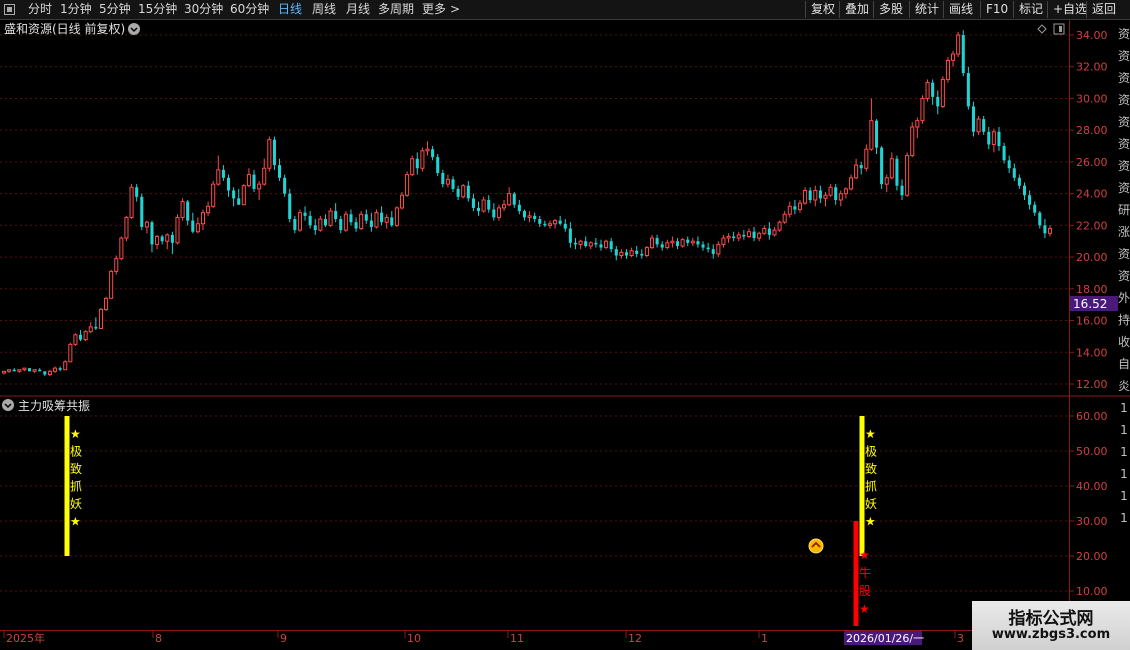 Image resolution: width=1130 pixels, height=650 pixels. I want to click on mark-button: 标记, so click(1030, 9).